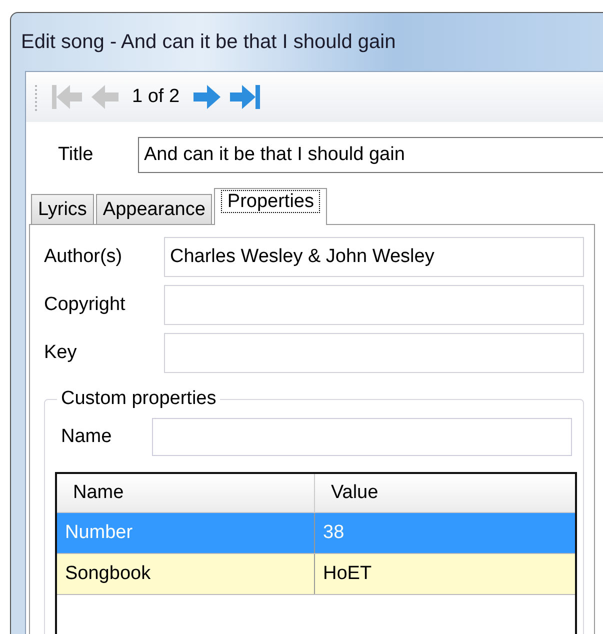 This screenshot has width=603, height=634. I want to click on column-header: Name, so click(186, 493).